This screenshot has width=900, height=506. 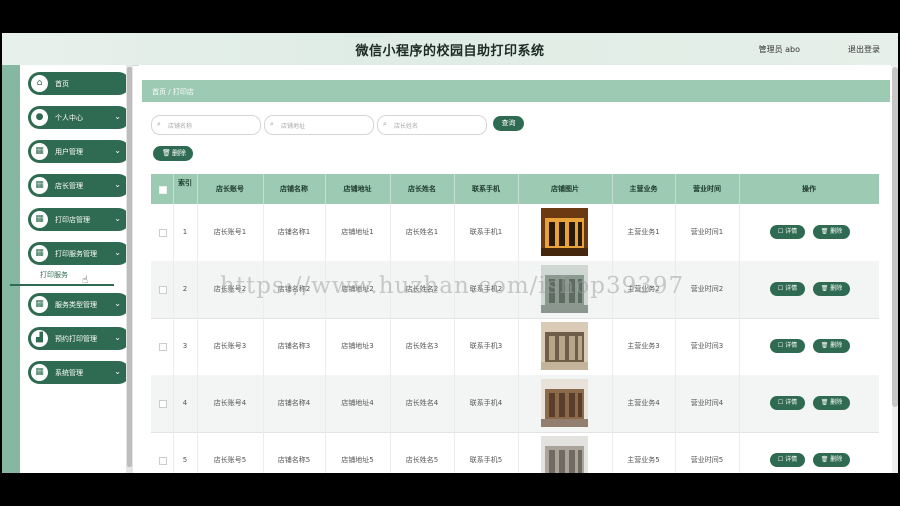 I want to click on cell-phone: 联系手机4, so click(x=486, y=403).